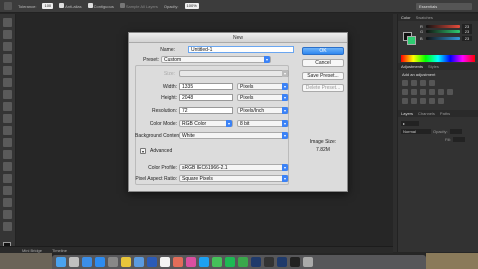 The width and height of the screenshot is (478, 269). Describe the element at coordinates (269, 262) in the screenshot. I see `bridge-icon` at that location.